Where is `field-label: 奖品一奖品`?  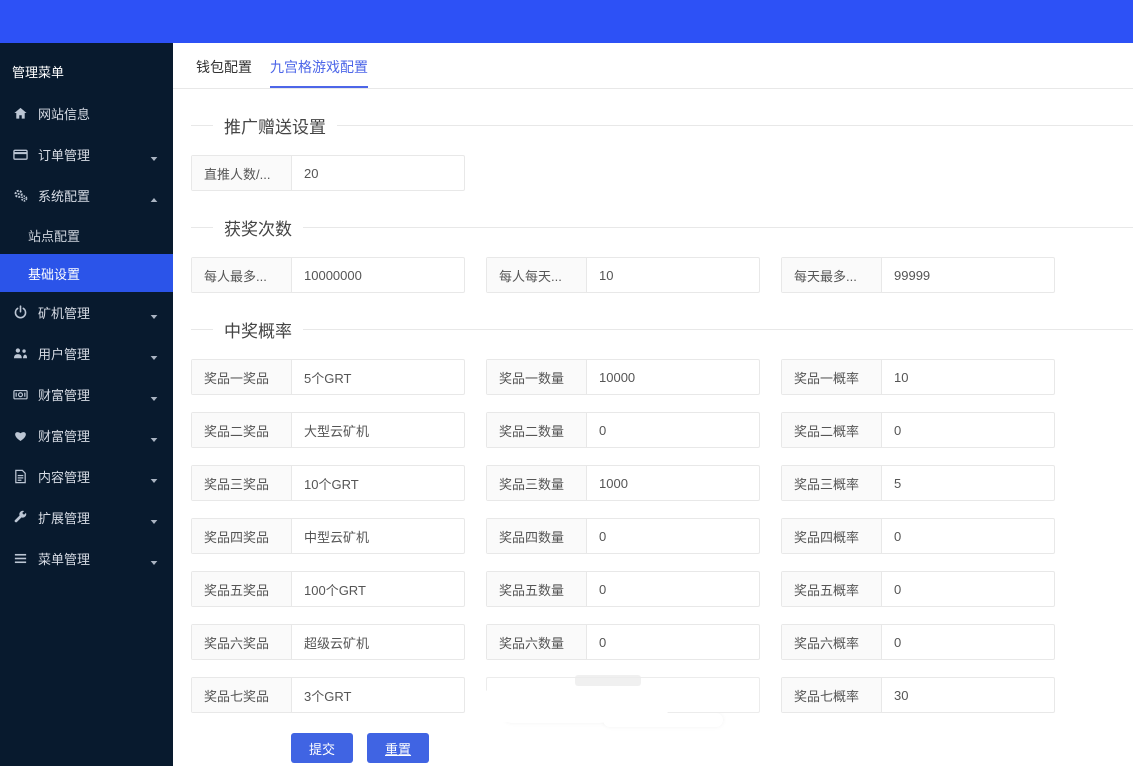
field-label: 奖品一奖品 is located at coordinates (242, 377).